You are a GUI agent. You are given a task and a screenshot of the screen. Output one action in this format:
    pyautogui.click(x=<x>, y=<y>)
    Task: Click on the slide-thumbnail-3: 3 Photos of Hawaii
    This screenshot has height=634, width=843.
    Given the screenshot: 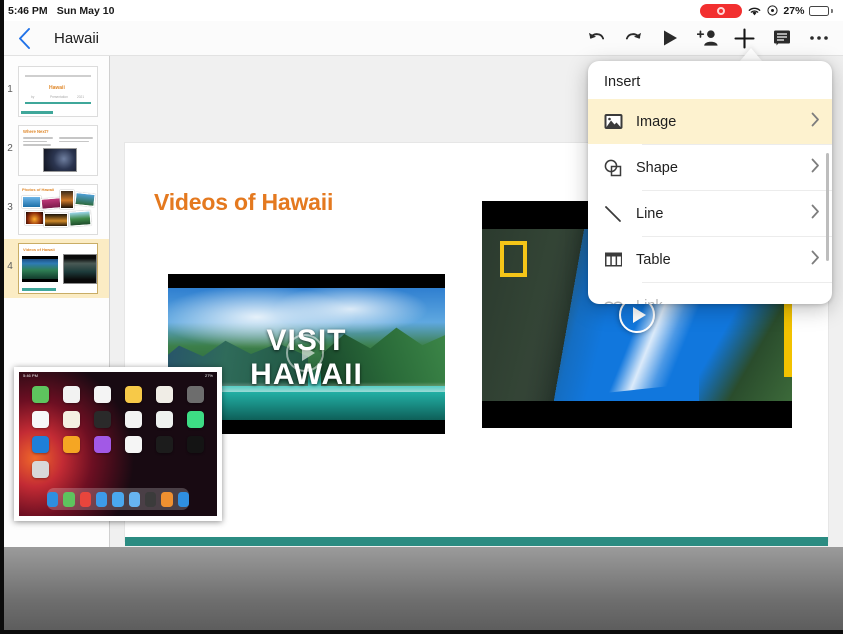 What is the action you would take?
    pyautogui.click(x=54, y=209)
    